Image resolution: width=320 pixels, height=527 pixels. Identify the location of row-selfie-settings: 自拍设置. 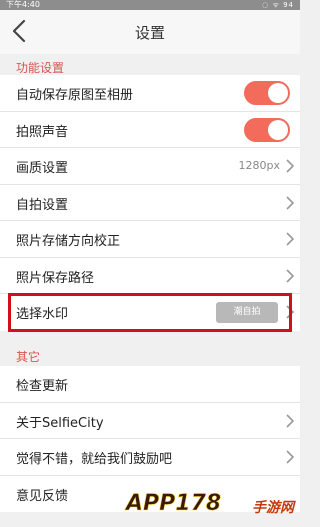
(150, 203).